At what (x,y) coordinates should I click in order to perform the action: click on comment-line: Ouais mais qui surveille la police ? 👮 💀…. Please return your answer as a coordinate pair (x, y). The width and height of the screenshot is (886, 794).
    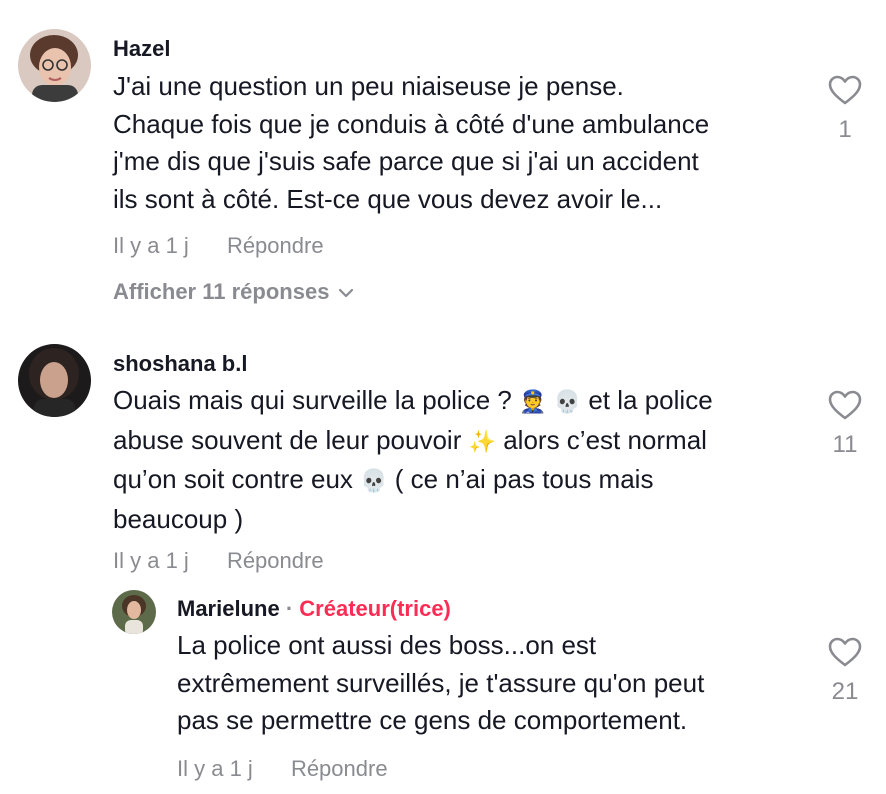
    Looking at the image, I should click on (463, 402).